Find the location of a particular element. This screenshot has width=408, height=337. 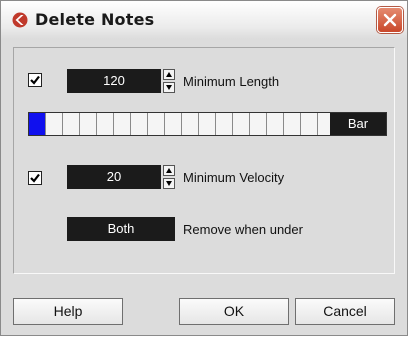

window-title: Delete Notes is located at coordinates (95, 19).